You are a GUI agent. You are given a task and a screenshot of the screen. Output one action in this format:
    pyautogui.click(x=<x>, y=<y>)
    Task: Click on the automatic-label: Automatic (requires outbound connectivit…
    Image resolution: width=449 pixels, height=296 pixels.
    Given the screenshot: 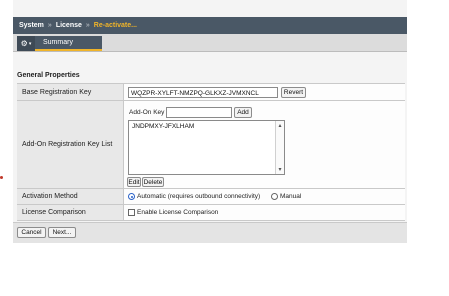 What is the action you would take?
    pyautogui.click(x=198, y=196)
    